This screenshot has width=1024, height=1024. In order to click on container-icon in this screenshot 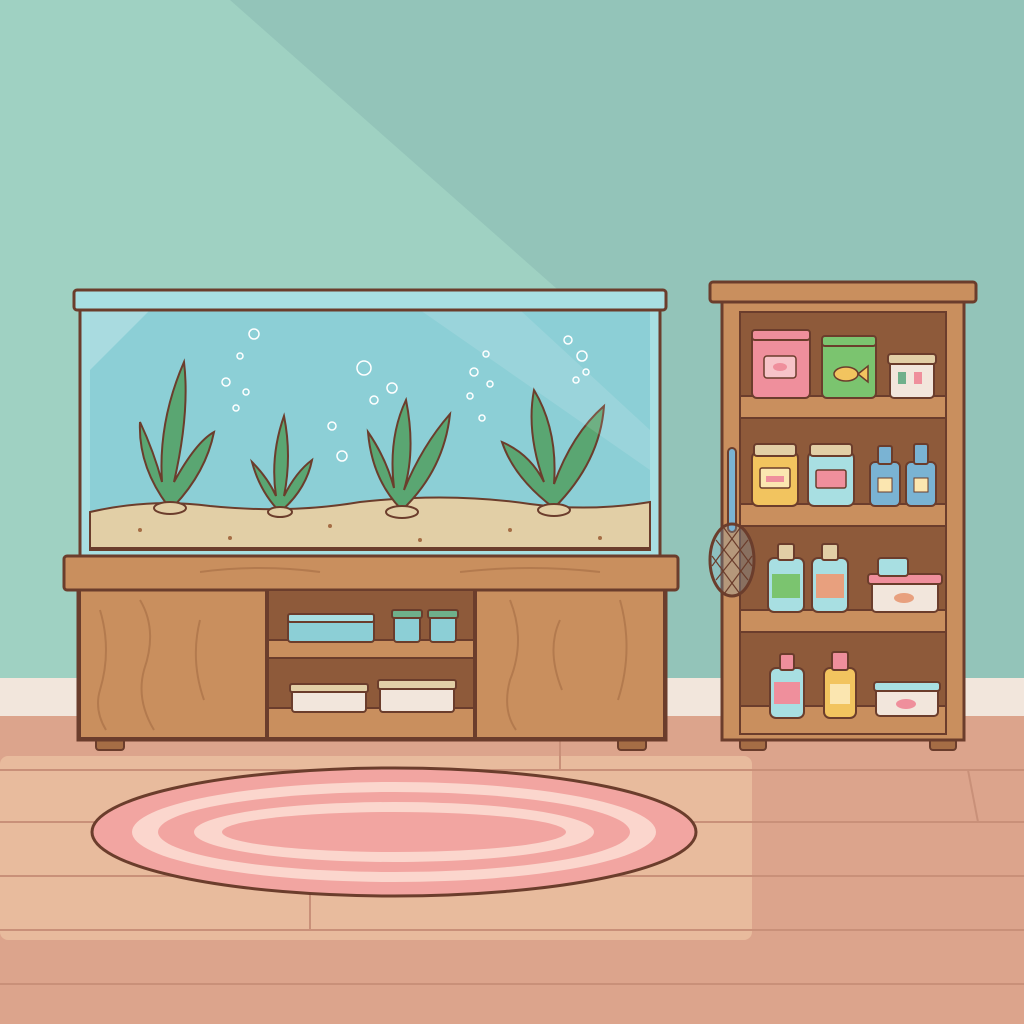, I will do `click(912, 379)`.